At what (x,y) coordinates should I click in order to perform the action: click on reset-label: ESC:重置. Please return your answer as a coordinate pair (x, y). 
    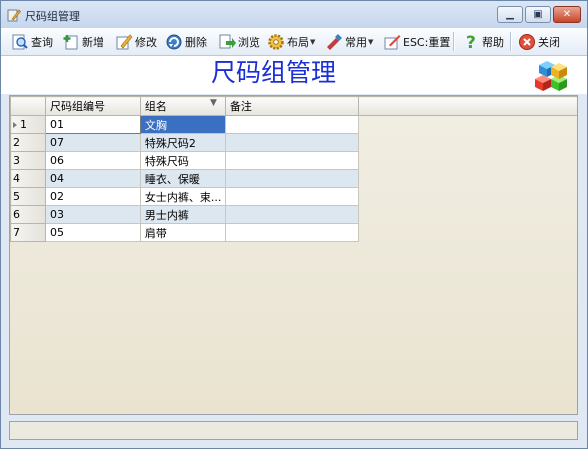
    Looking at the image, I should click on (427, 42).